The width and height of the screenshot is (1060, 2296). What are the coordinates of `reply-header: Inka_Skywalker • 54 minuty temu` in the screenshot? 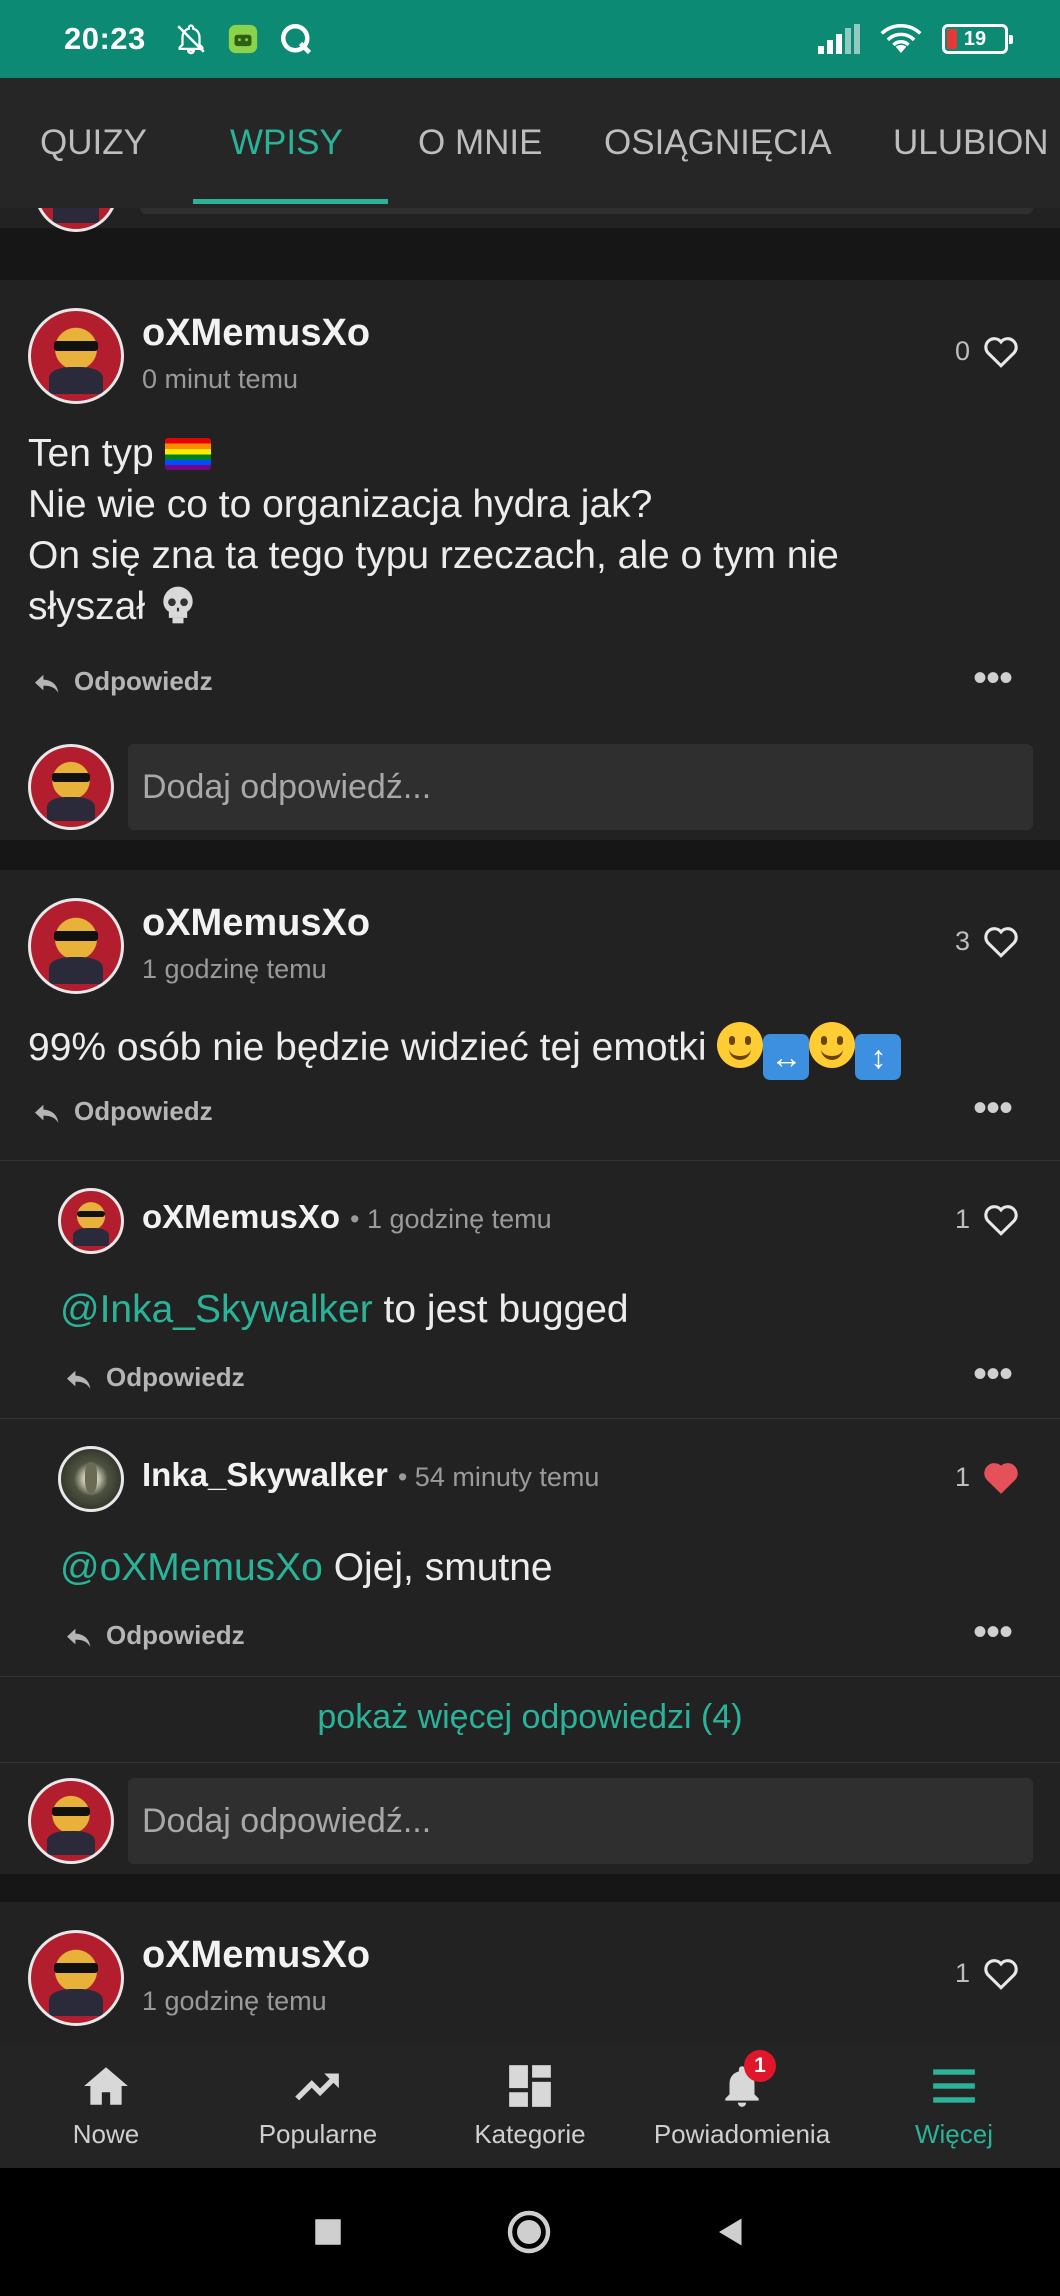 It's located at (370, 1475).